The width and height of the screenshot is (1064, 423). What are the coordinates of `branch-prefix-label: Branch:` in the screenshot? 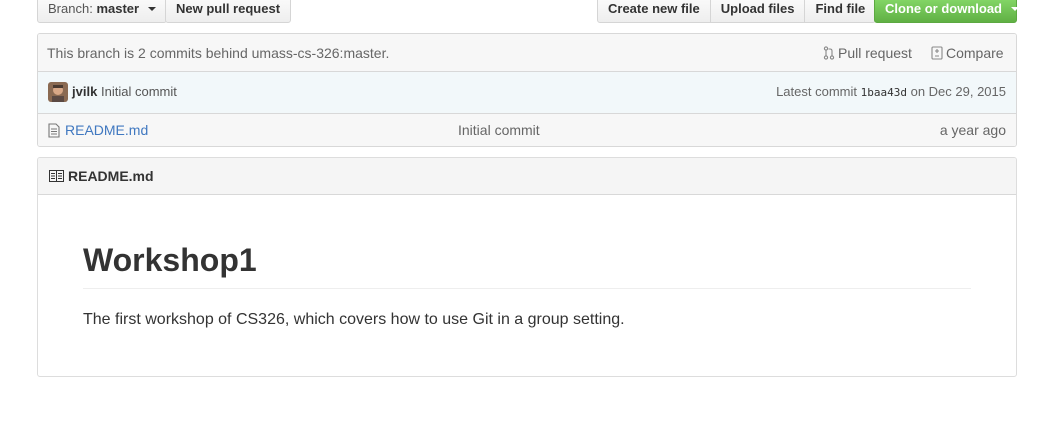 It's located at (70, 8).